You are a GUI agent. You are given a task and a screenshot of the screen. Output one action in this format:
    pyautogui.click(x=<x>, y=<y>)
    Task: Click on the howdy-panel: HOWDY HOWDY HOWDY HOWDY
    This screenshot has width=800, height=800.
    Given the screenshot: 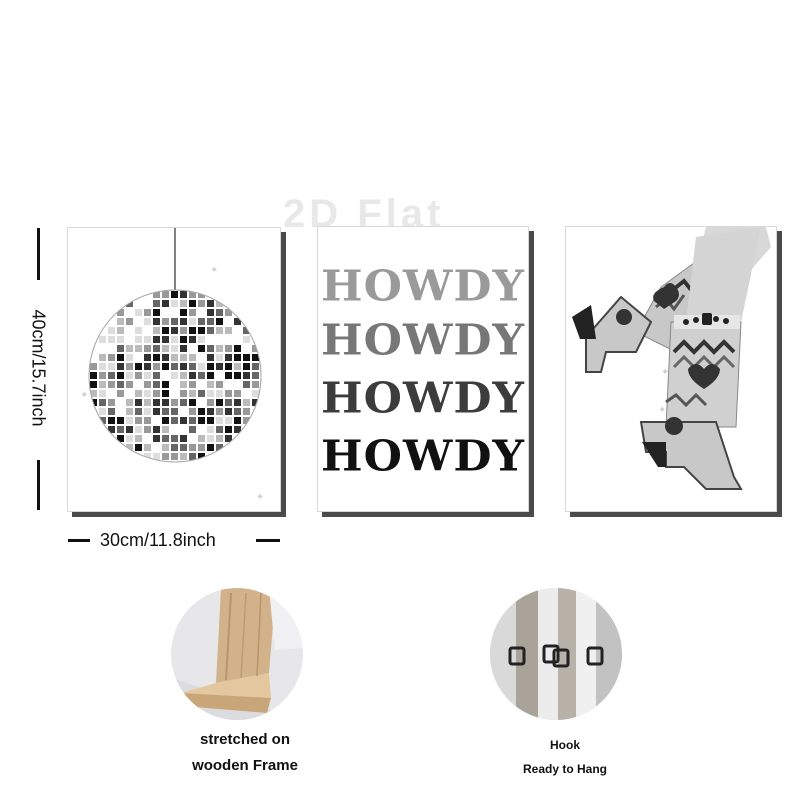 What is the action you would take?
    pyautogui.click(x=423, y=369)
    